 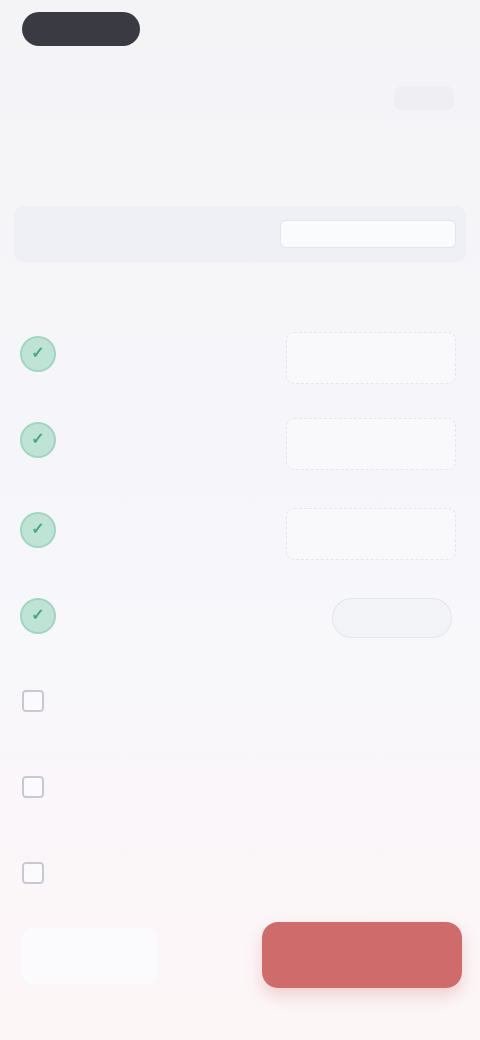 What do you see at coordinates (81, 29) in the screenshot?
I see `status-pill` at bounding box center [81, 29].